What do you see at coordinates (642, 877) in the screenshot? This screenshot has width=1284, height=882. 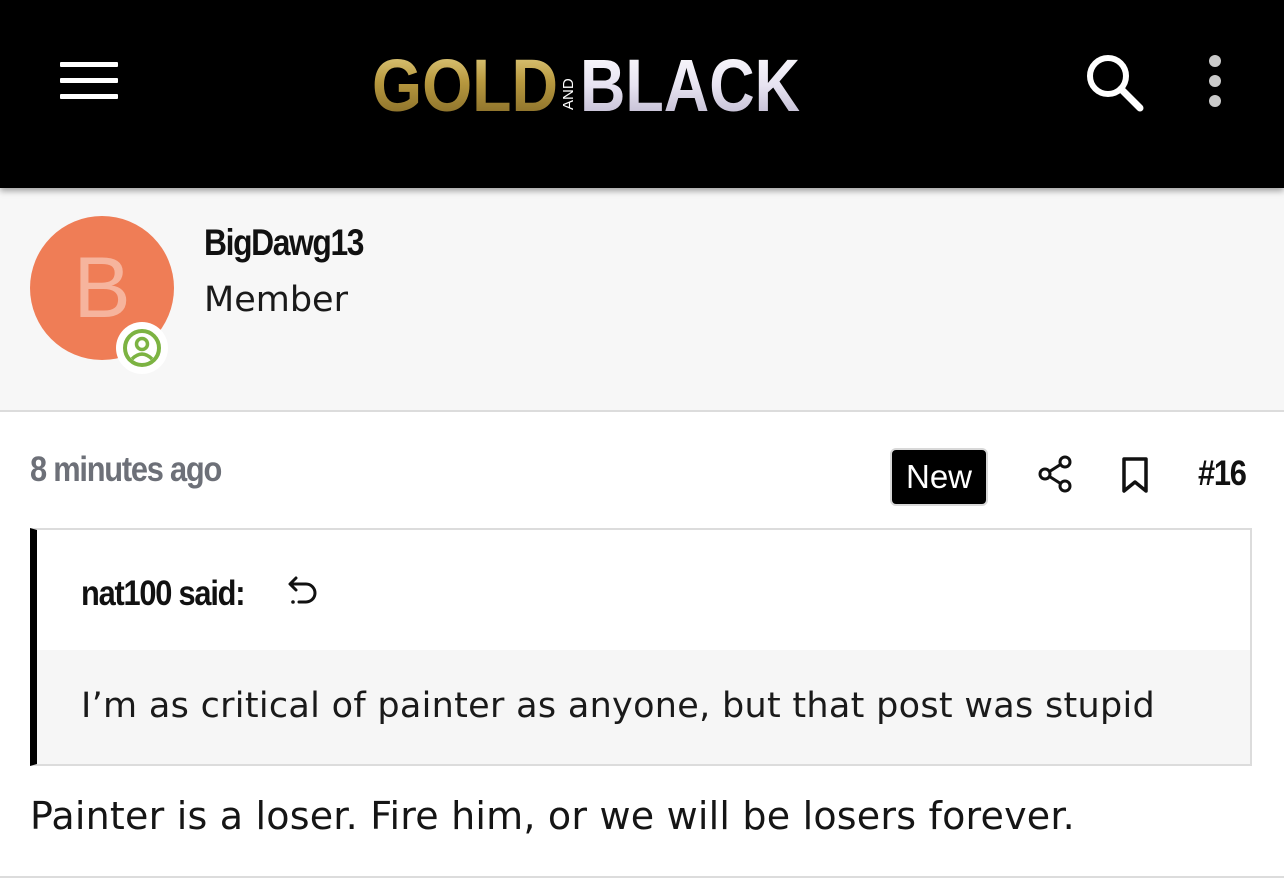 I see `post-divider` at bounding box center [642, 877].